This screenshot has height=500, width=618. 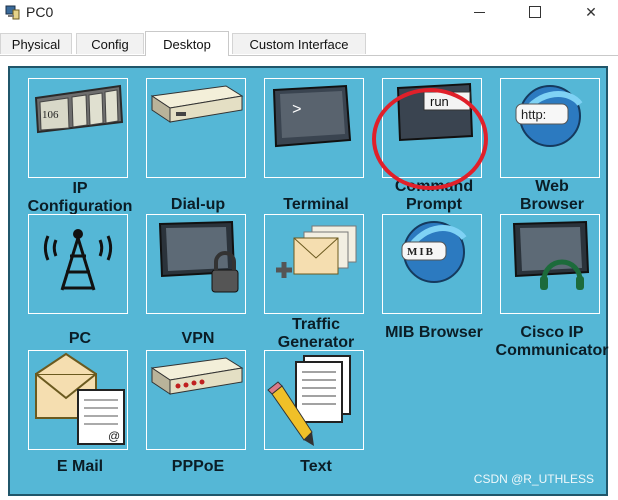 I want to click on maximize-icon, so click(x=535, y=12).